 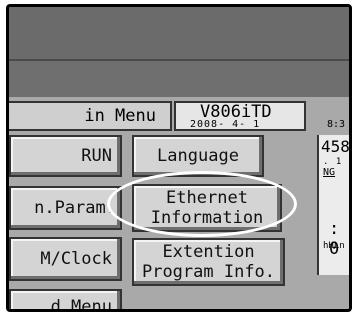 I want to click on ethernet-label-line2: Information, so click(x=207, y=218).